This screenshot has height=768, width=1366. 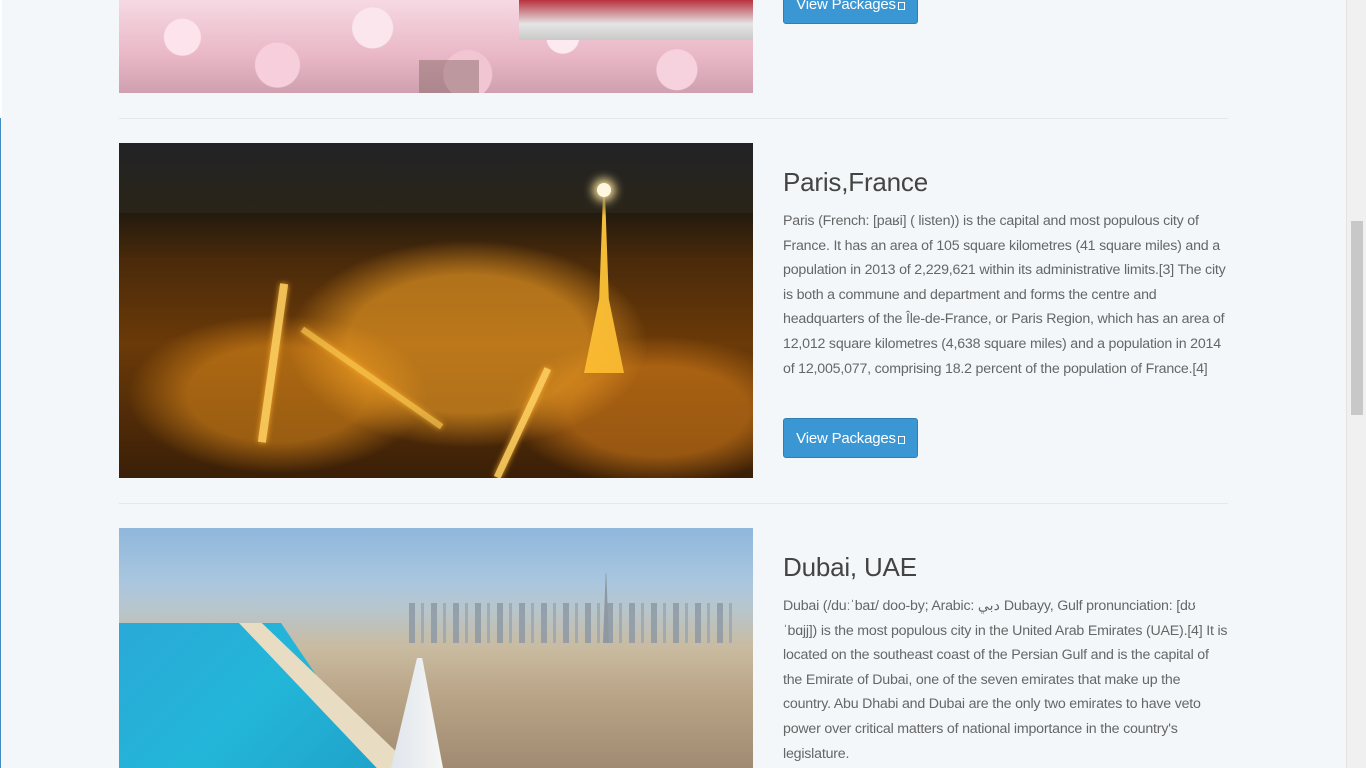 I want to click on eiffel-tower-shape, so click(x=604, y=280).